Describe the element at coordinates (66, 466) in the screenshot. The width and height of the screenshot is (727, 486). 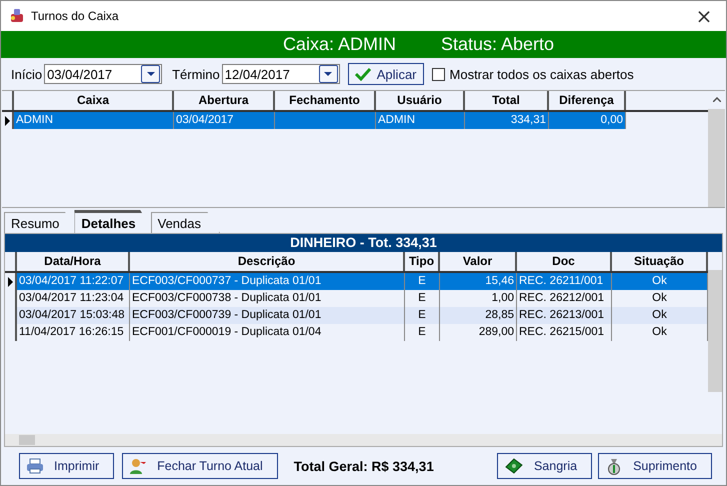
I see `print-button: Imprimir` at that location.